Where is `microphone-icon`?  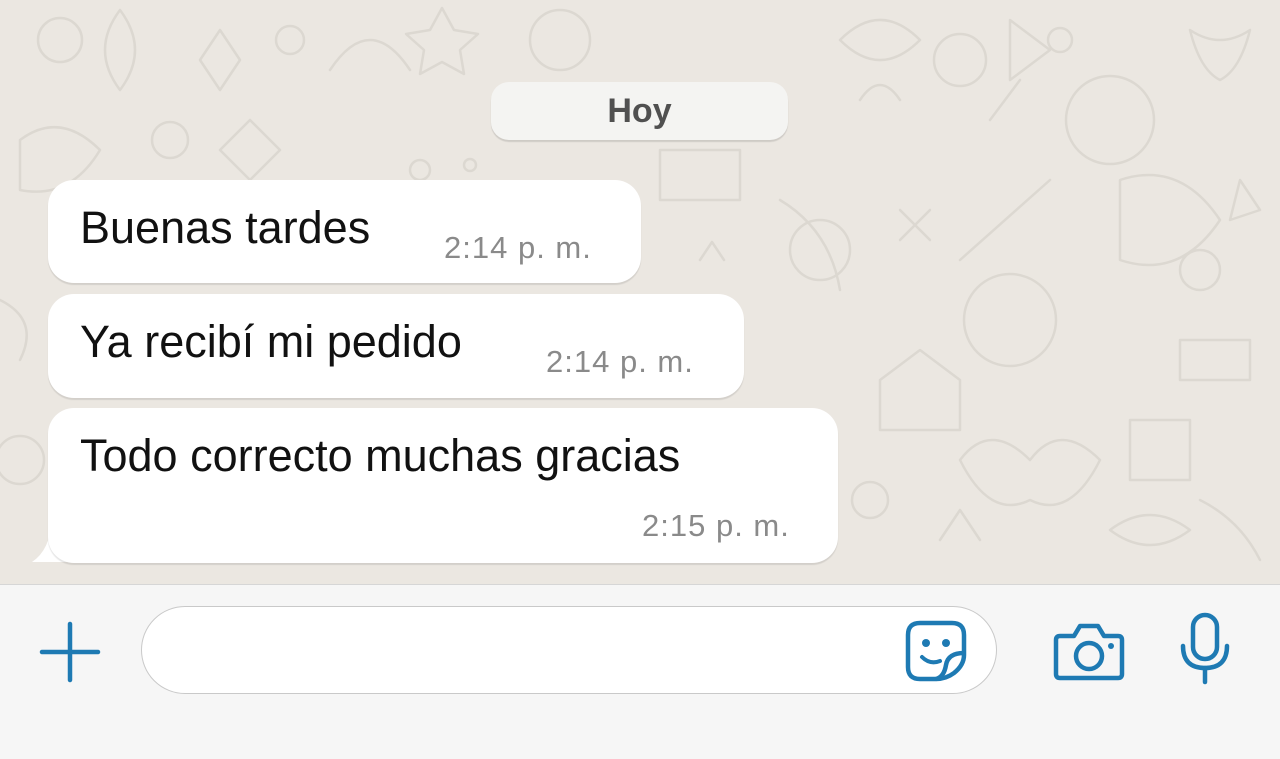 microphone-icon is located at coordinates (1205, 648).